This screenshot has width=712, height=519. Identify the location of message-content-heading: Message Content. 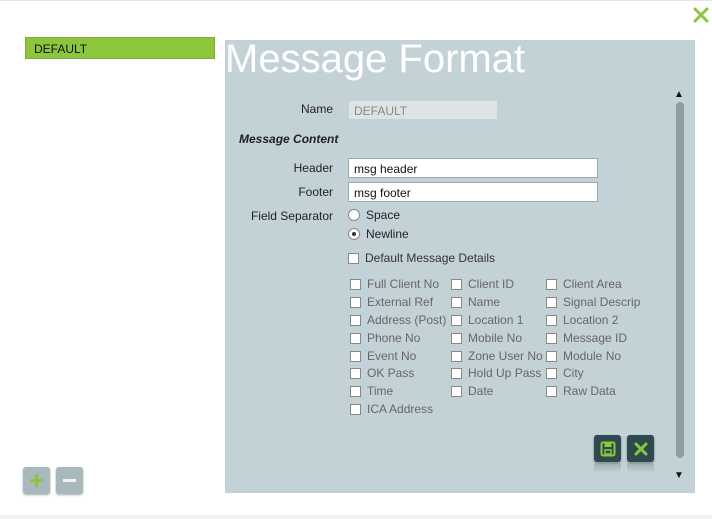
(289, 139).